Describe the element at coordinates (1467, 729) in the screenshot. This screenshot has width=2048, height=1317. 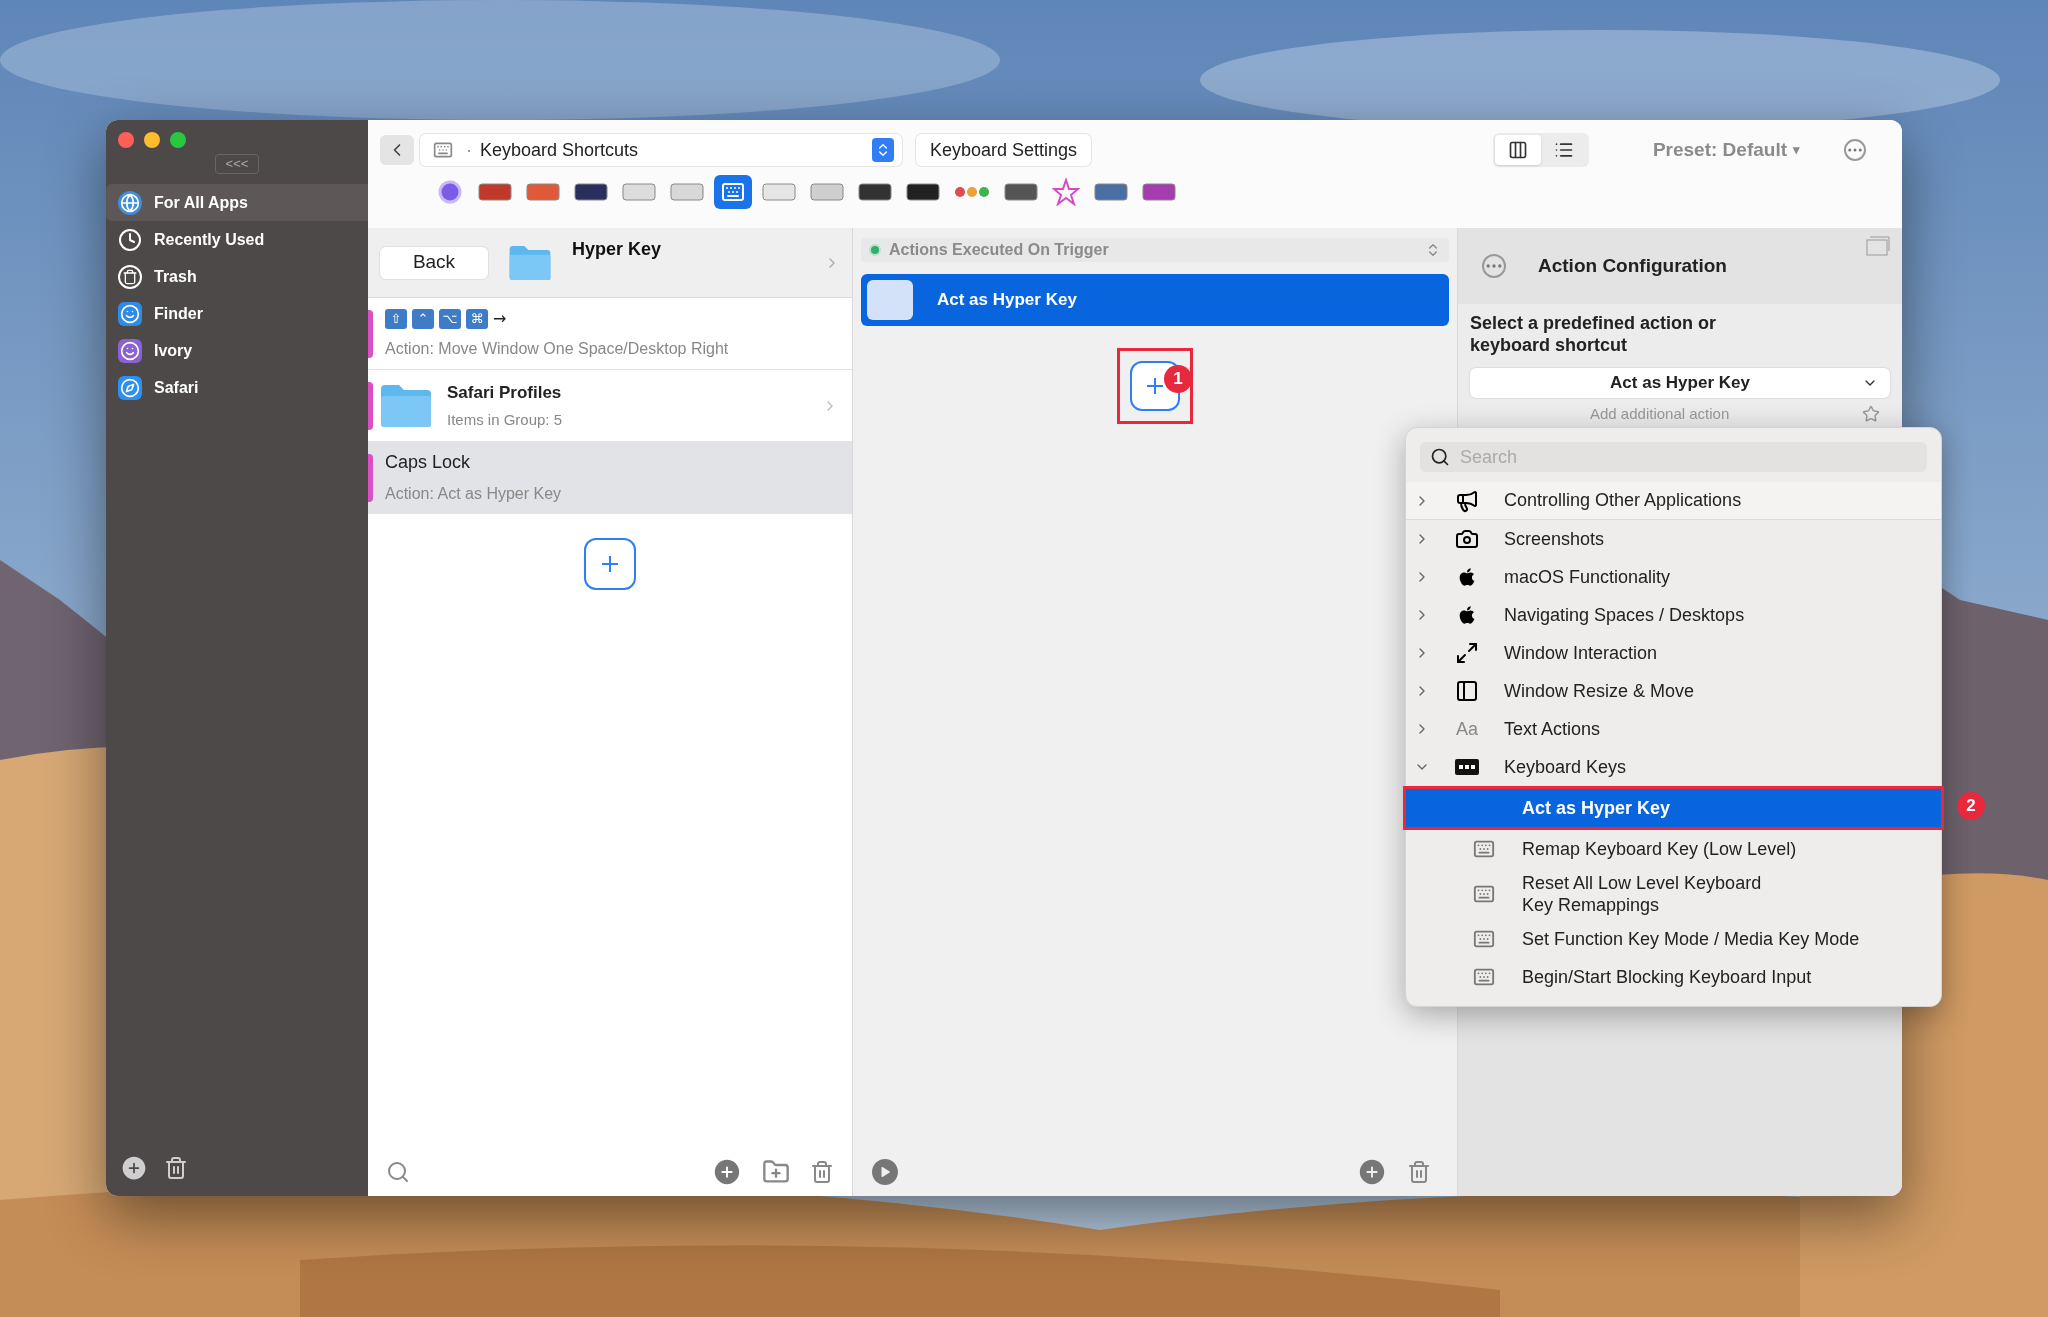
I see `text-glyph: Aa` at that location.